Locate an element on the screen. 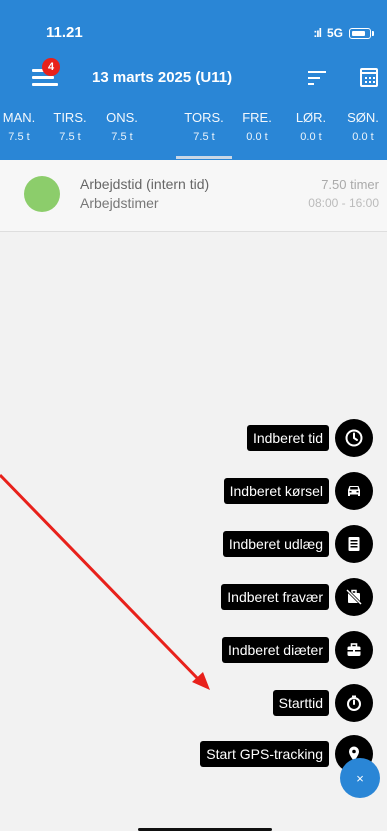  day-tab-tue: TIRS. 7.5 t is located at coordinates (70, 126).